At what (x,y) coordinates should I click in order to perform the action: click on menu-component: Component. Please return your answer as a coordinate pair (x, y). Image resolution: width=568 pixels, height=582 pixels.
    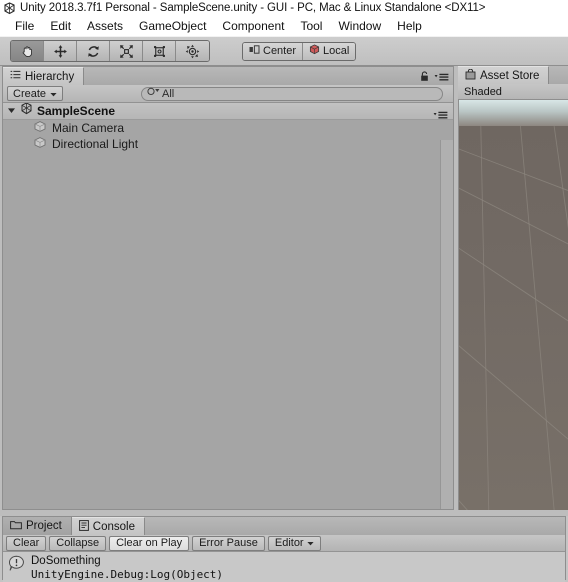
    Looking at the image, I should click on (253, 26).